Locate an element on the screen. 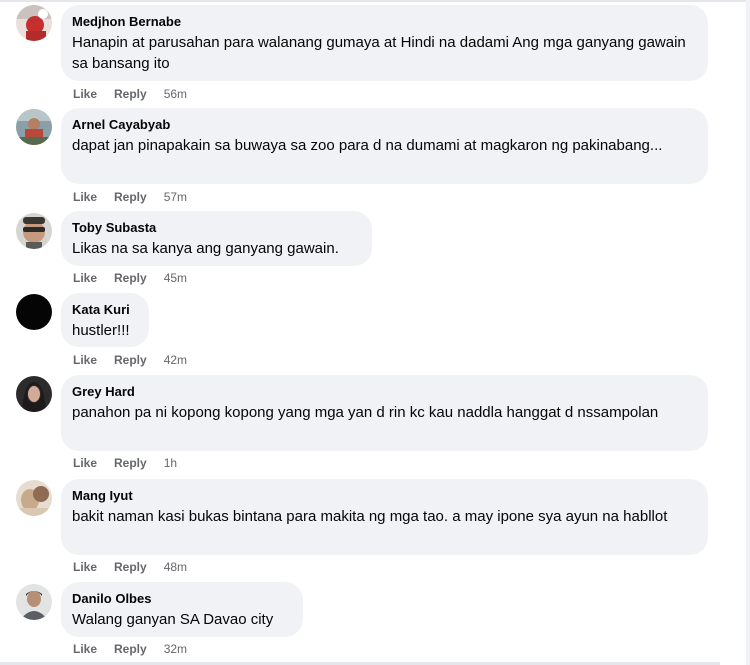 The width and height of the screenshot is (750, 665). comment-actions: Like Reply 56m is located at coordinates (130, 94).